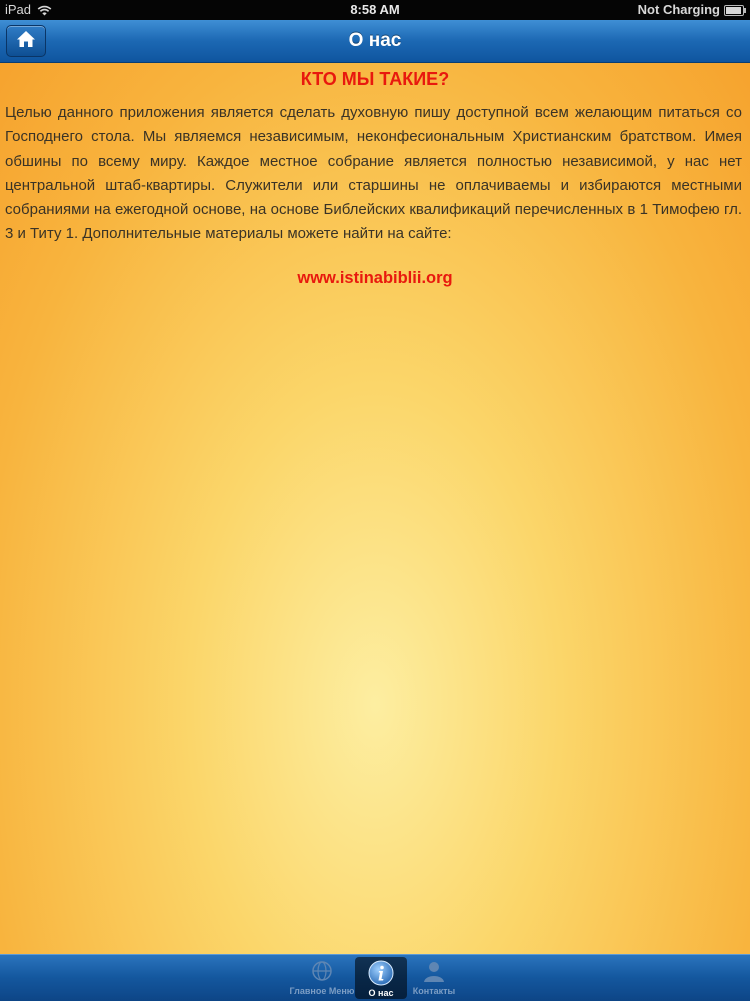 The height and width of the screenshot is (1001, 750). I want to click on section-heading: КТО МЫ ТАКИЕ?, so click(375, 79).